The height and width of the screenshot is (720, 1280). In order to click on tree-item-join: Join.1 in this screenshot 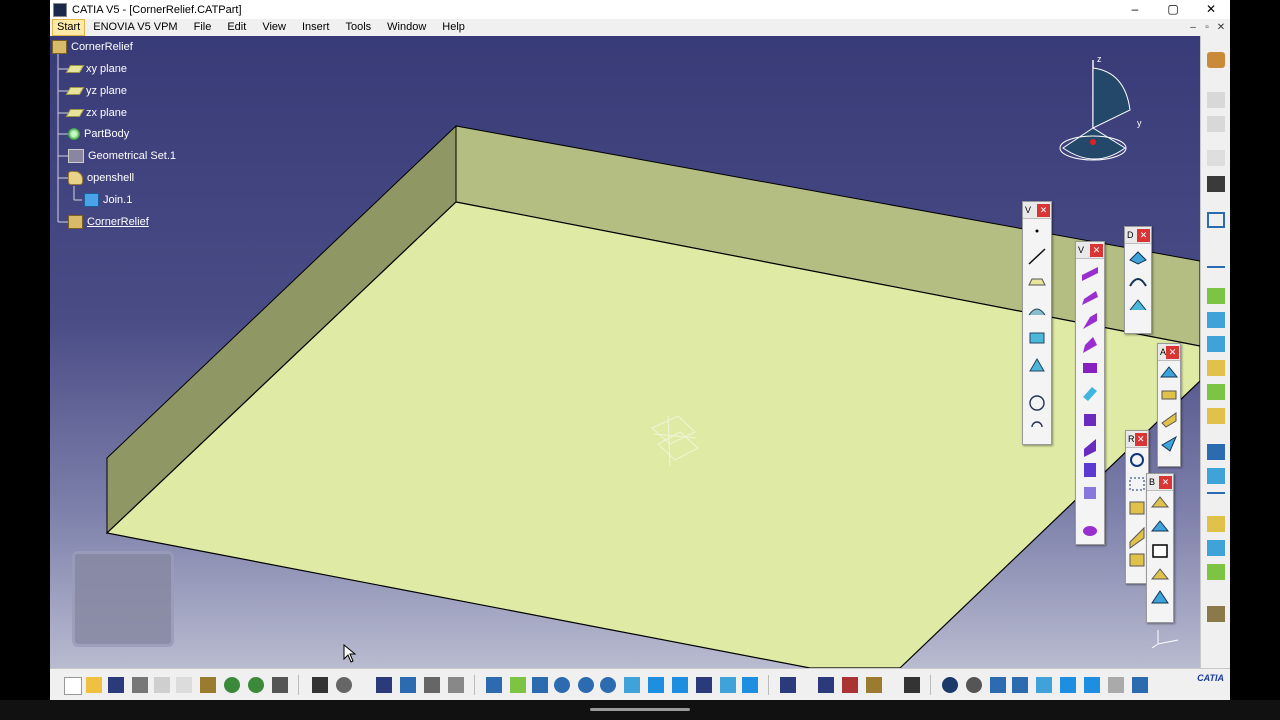, I will do `click(108, 200)`.